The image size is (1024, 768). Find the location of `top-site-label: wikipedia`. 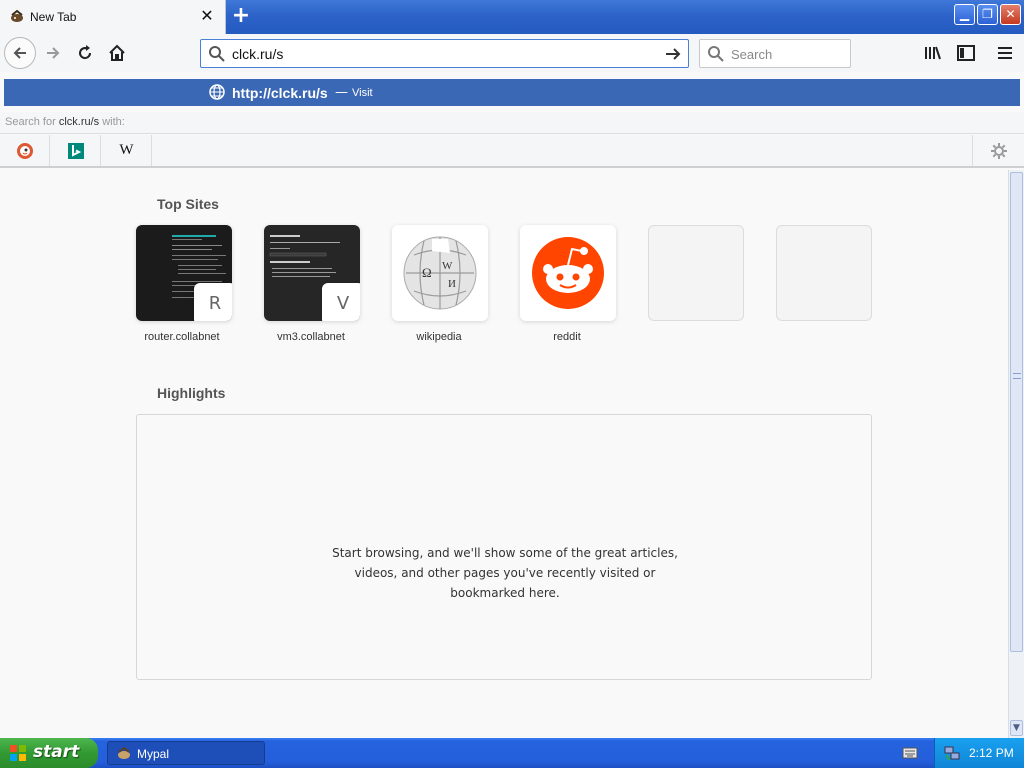

top-site-label: wikipedia is located at coordinates (439, 337).